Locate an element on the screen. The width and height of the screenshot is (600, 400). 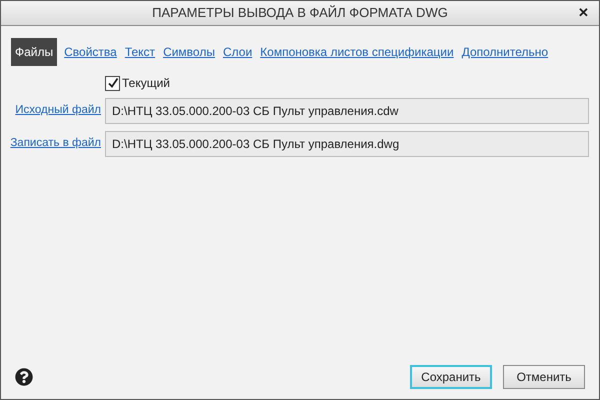
tab: Файлы is located at coordinates (34, 52).